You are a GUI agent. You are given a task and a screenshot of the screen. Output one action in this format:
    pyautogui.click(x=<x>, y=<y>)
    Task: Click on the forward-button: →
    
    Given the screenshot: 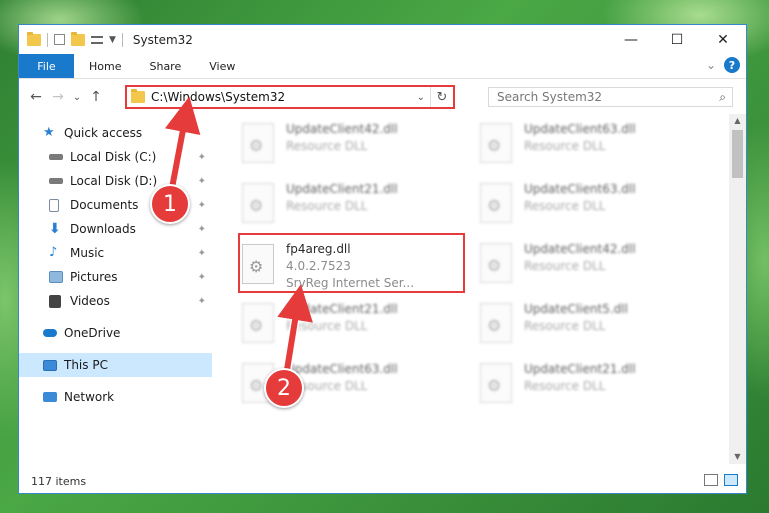 What is the action you would take?
    pyautogui.click(x=58, y=97)
    